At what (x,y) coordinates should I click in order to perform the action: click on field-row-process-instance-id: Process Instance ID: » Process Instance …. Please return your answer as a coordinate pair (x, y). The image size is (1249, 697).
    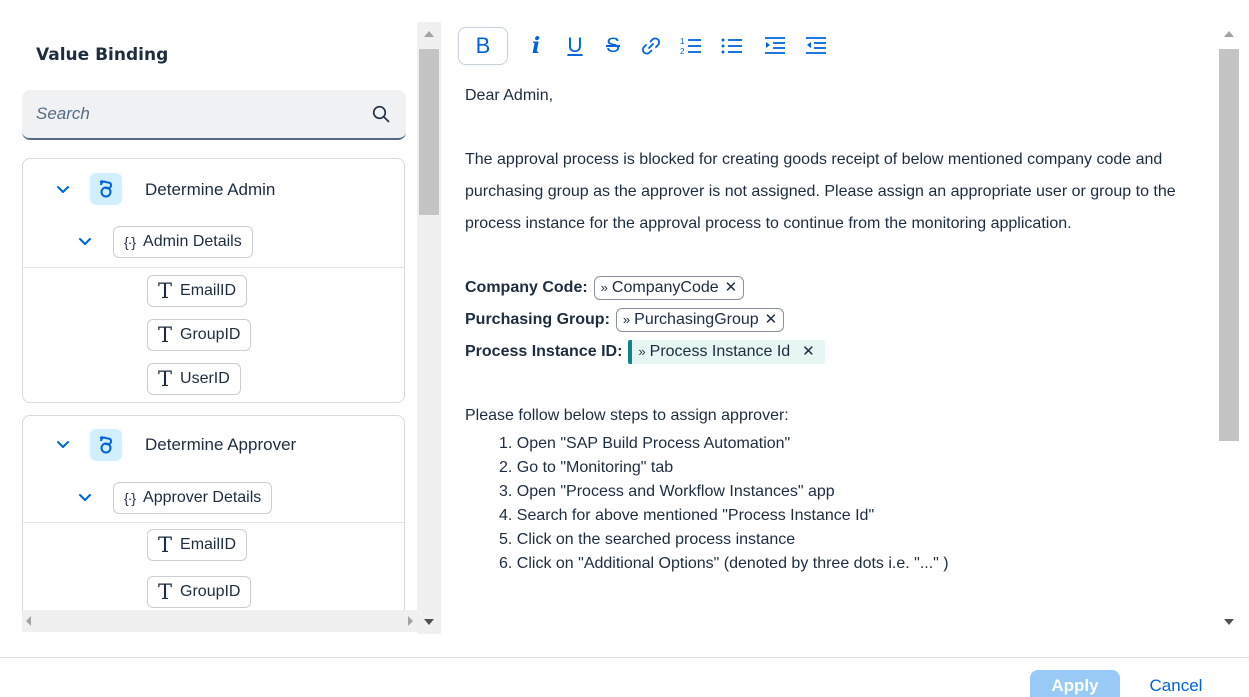
    Looking at the image, I should click on (835, 352).